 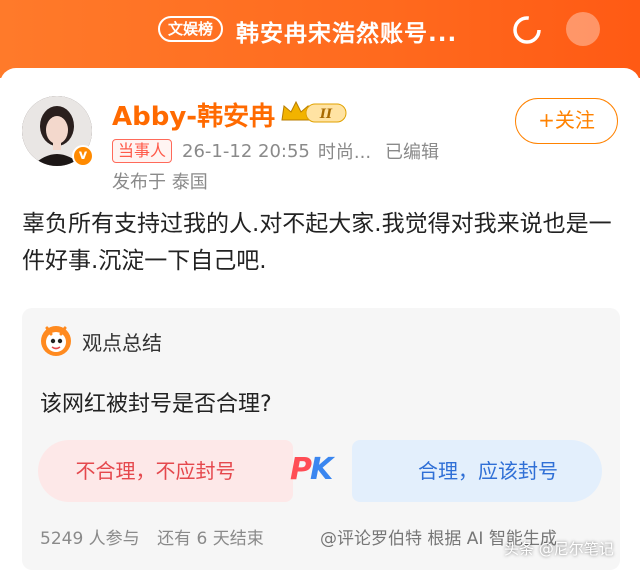 I want to click on vip-level: II, so click(x=326, y=114).